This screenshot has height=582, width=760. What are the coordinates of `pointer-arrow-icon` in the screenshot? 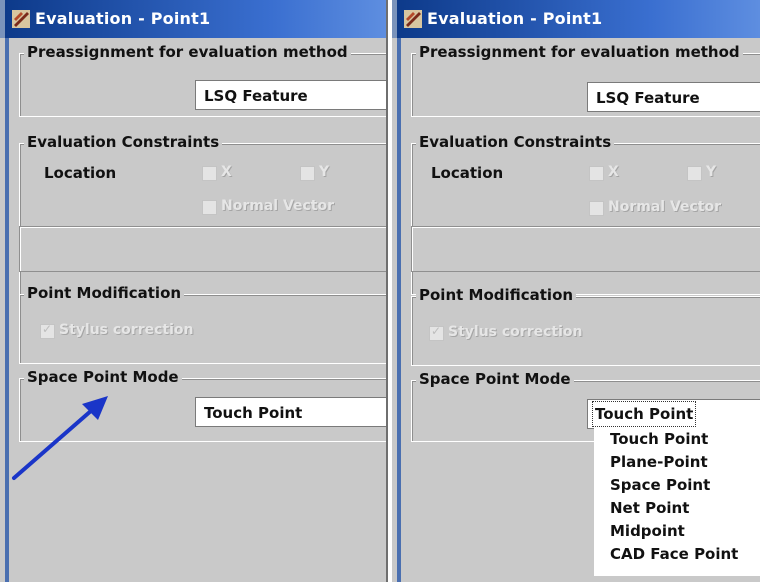 It's located at (60, 438).